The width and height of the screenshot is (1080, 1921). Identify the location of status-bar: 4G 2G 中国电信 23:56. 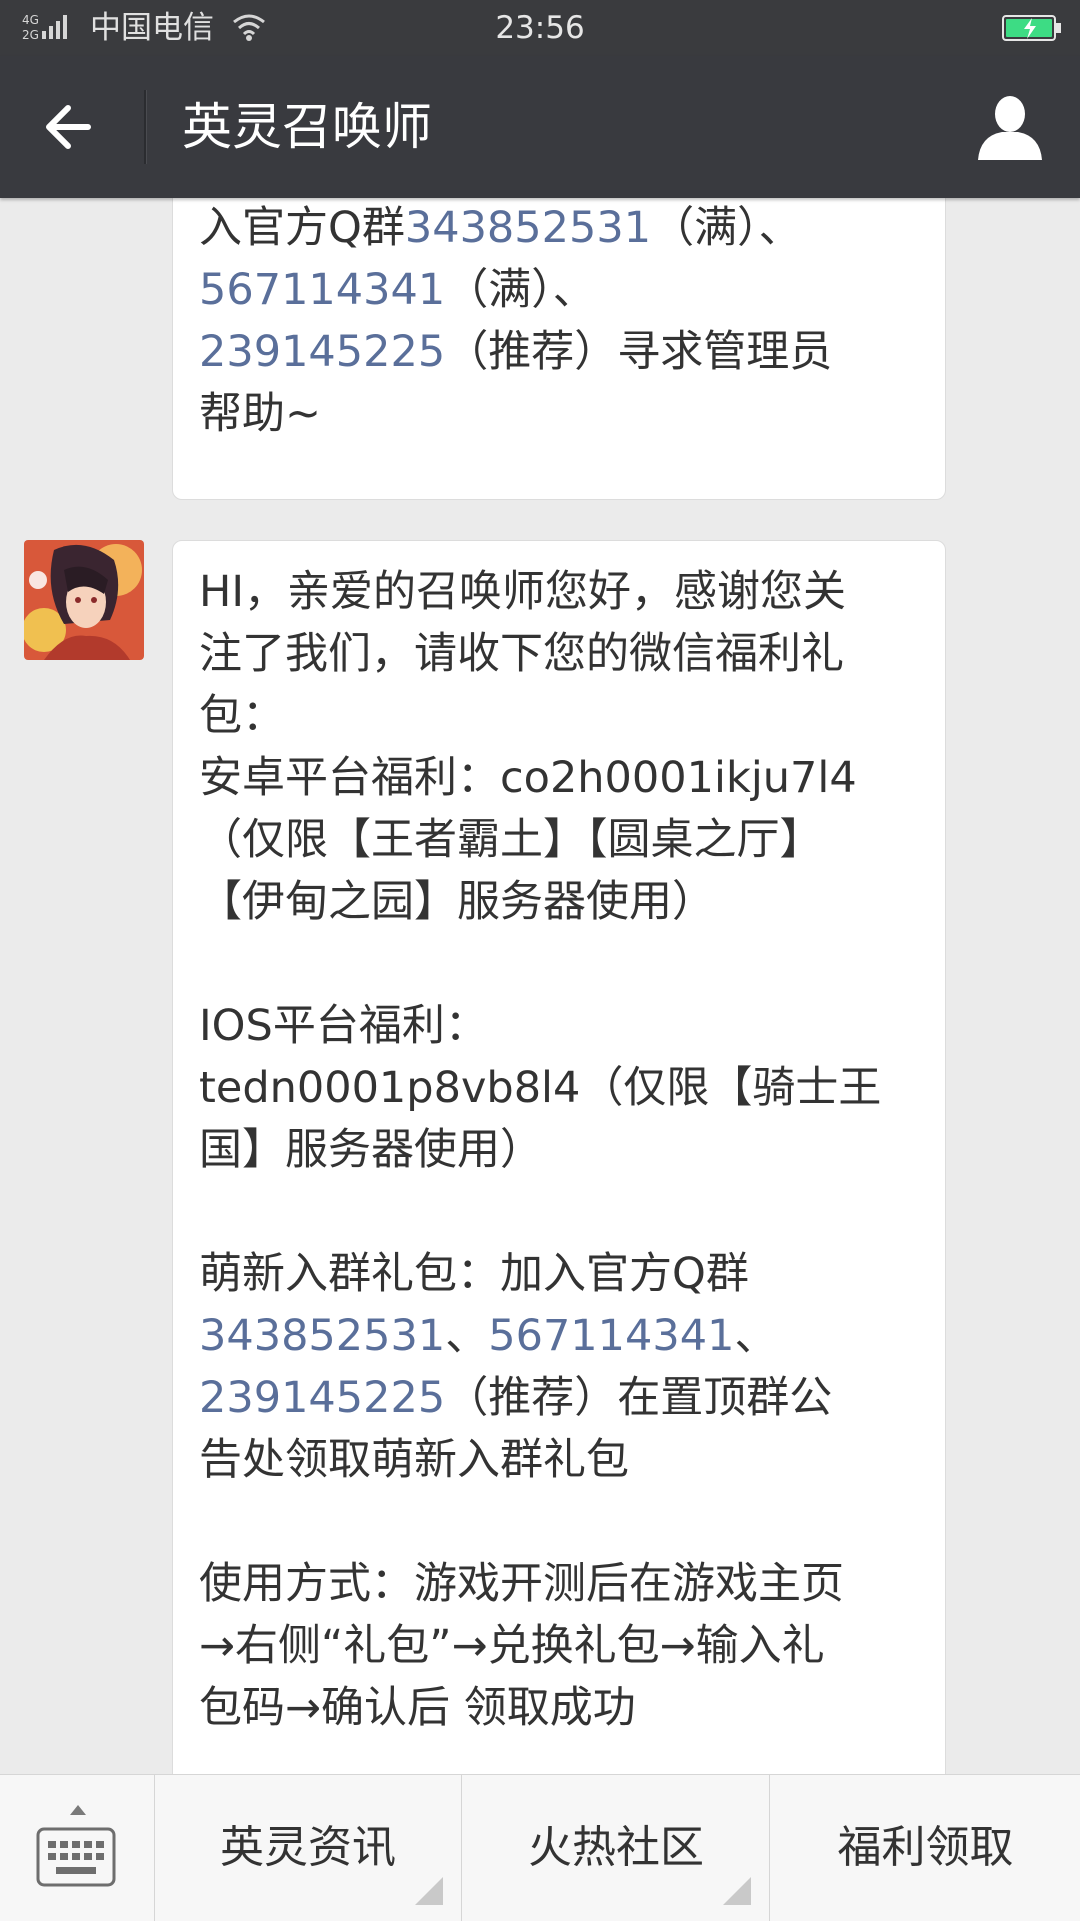
(540, 28).